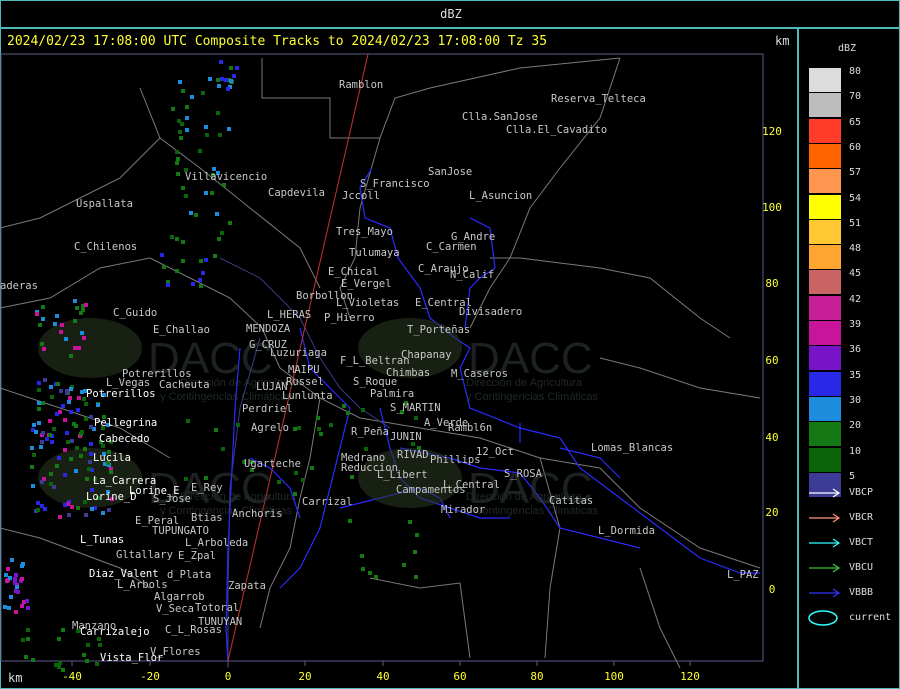 This screenshot has width=900, height=689. What do you see at coordinates (479, 374) in the screenshot?
I see `place-label: M_Caseros` at bounding box center [479, 374].